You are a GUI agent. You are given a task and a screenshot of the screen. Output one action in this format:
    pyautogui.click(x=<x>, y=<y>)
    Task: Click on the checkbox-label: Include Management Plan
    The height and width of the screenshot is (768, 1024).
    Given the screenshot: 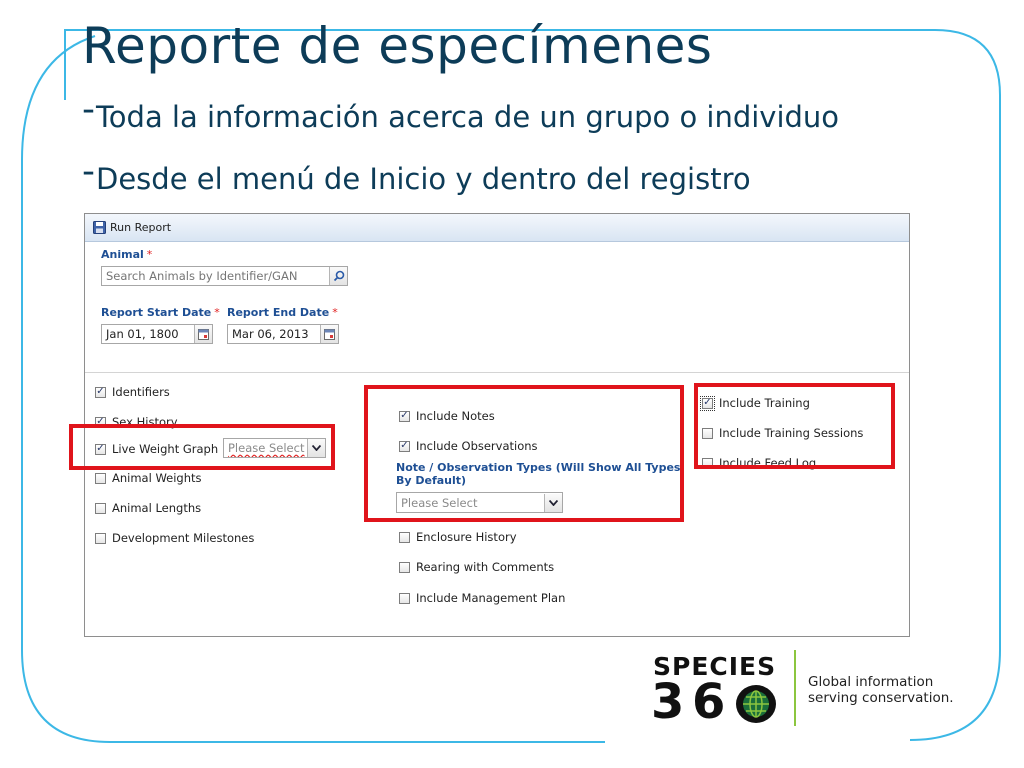 What is the action you would take?
    pyautogui.click(x=491, y=598)
    